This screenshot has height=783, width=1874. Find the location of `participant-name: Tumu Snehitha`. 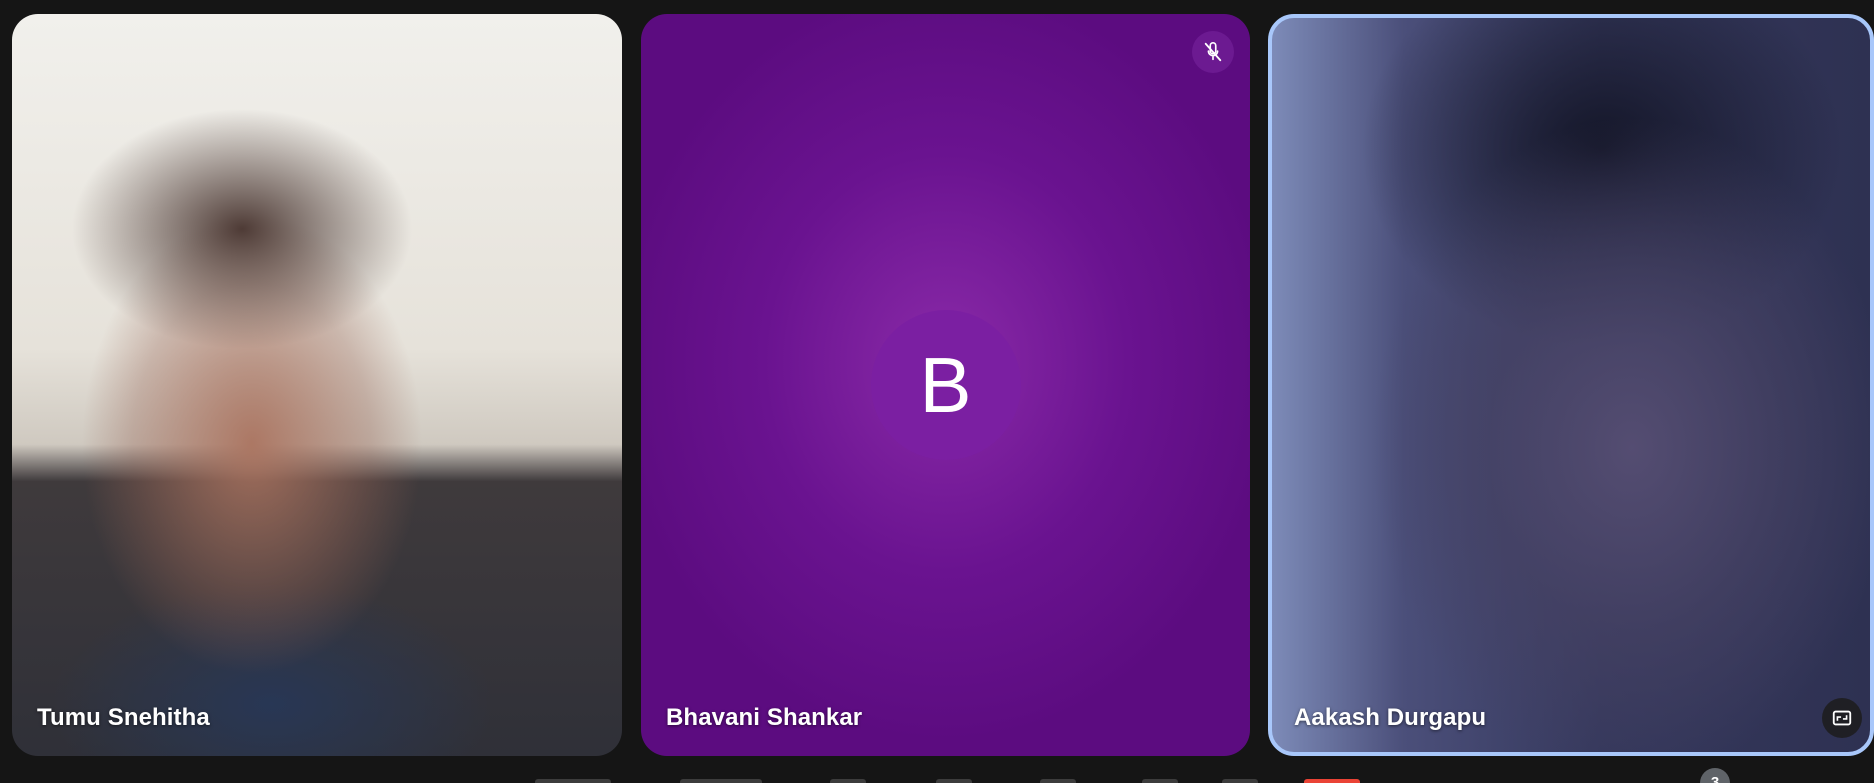

participant-name: Tumu Snehitha is located at coordinates (123, 717).